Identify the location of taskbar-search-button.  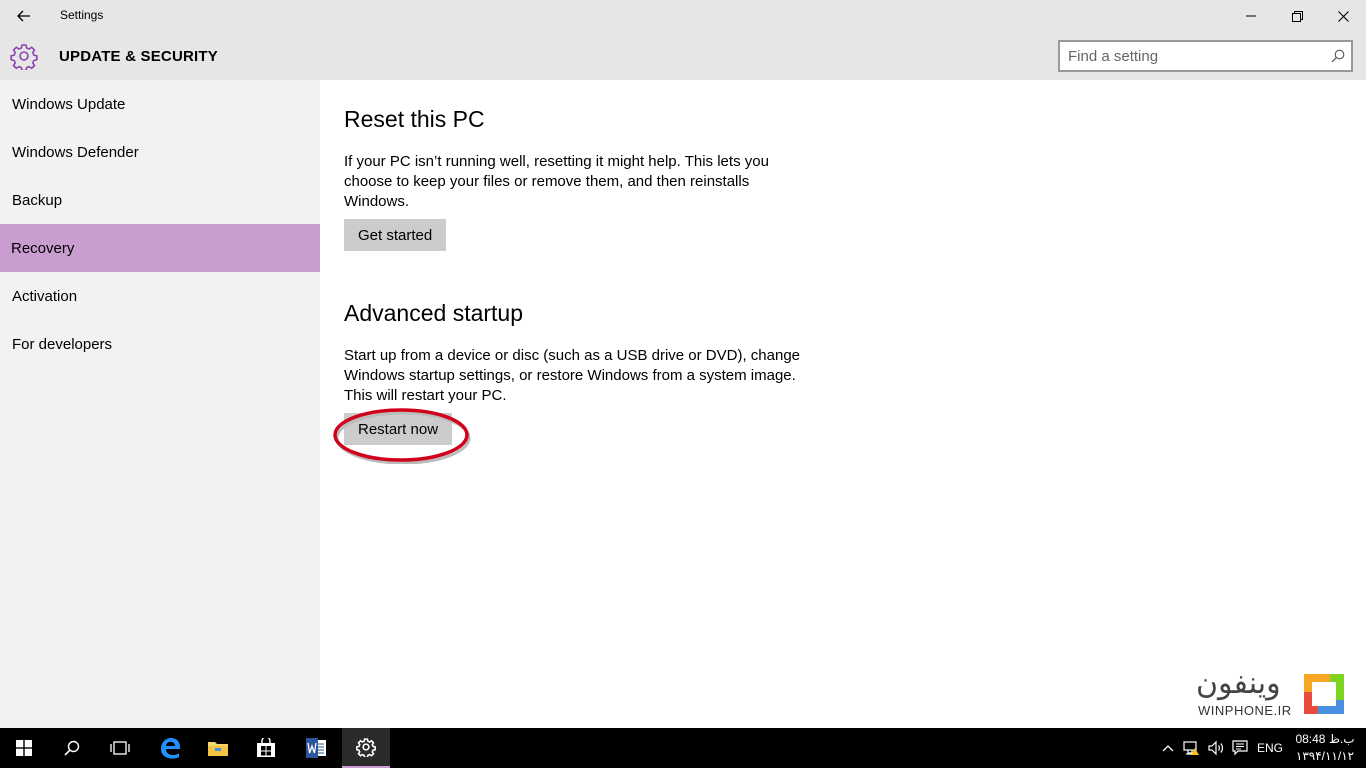
(72, 748).